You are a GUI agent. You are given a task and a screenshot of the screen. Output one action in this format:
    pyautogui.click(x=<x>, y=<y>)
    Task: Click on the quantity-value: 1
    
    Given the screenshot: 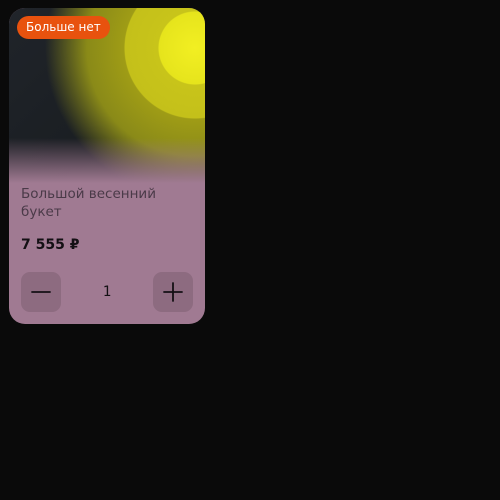 What is the action you would take?
    pyautogui.click(x=107, y=292)
    